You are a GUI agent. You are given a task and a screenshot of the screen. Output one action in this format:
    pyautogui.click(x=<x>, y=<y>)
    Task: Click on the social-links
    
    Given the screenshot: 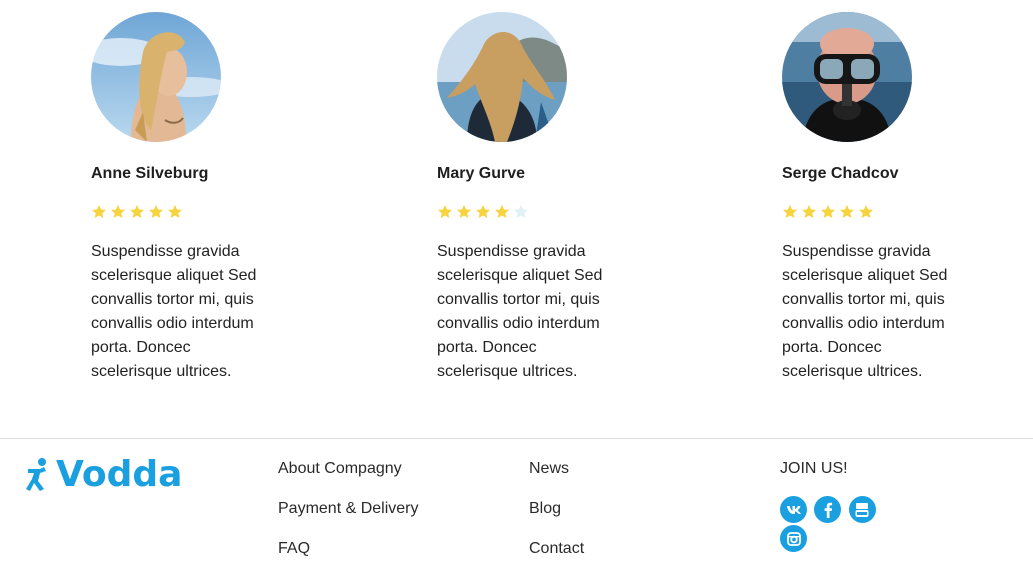 What is the action you would take?
    pyautogui.click(x=830, y=525)
    